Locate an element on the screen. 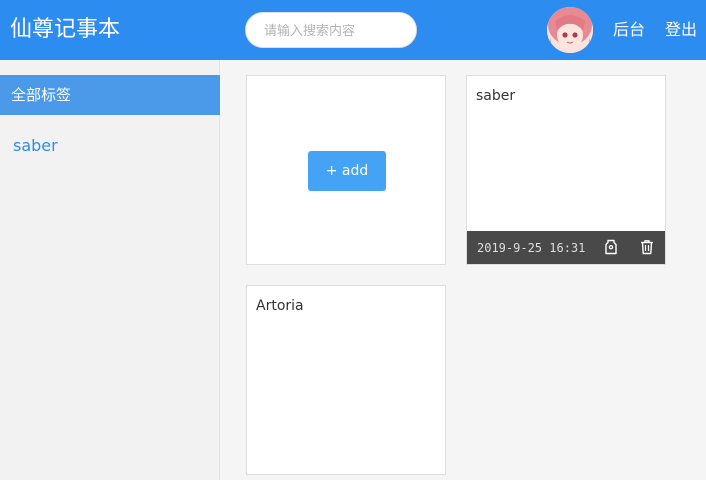  add-note-button: + add is located at coordinates (347, 171).